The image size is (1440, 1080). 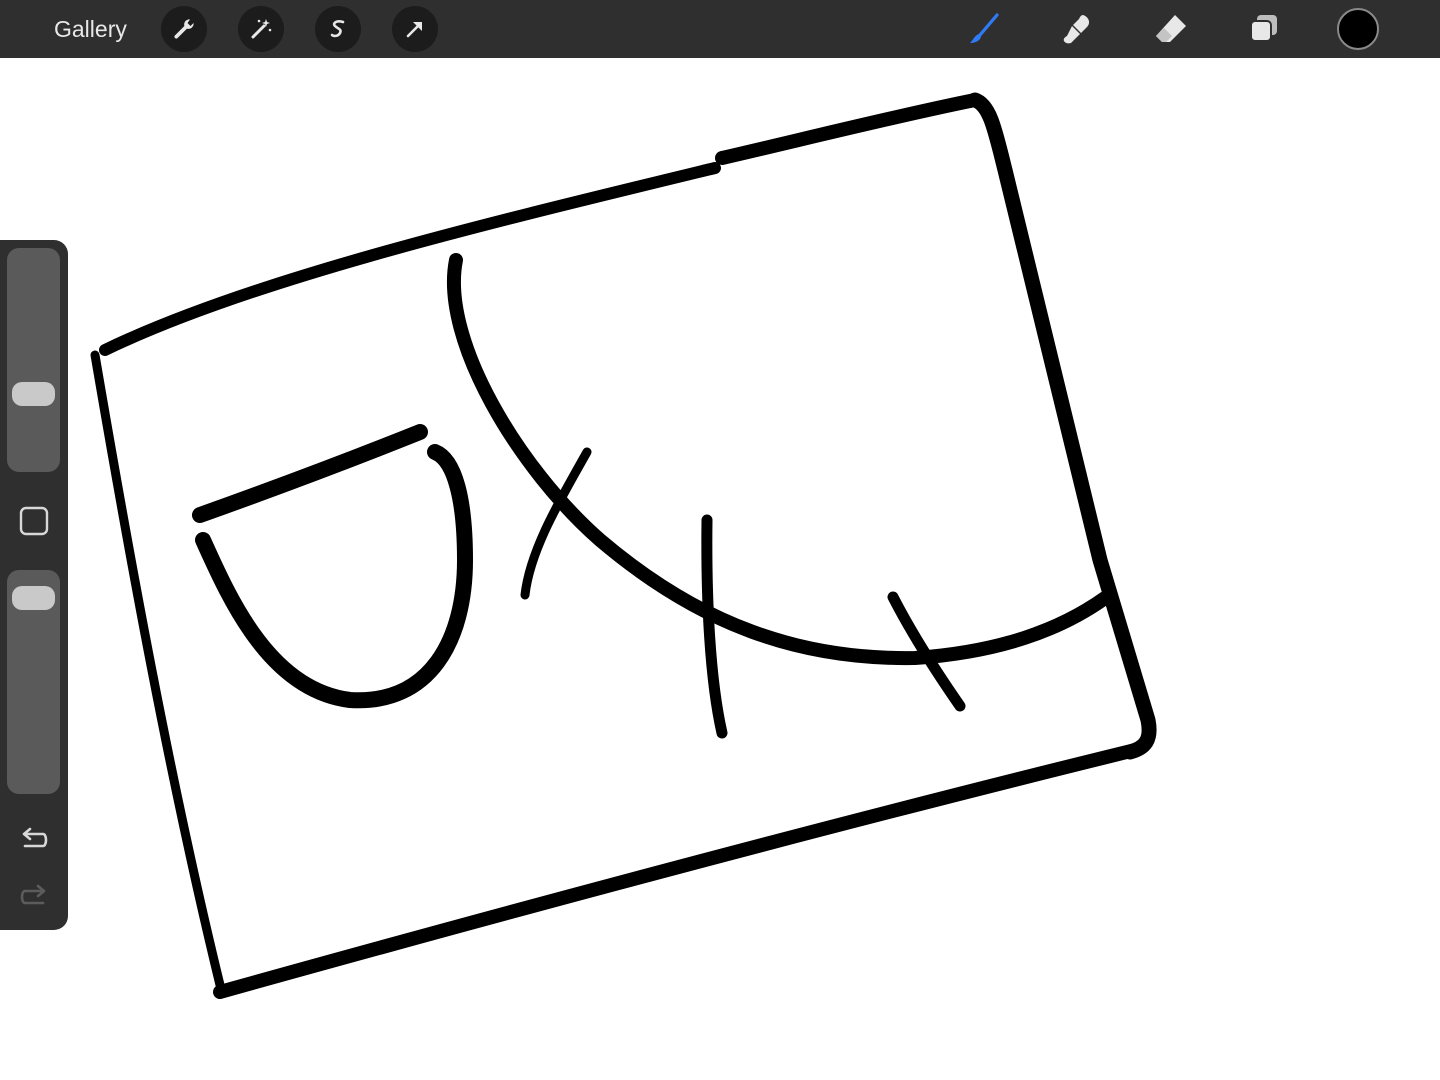 I want to click on smudge-icon, so click(x=1076, y=29).